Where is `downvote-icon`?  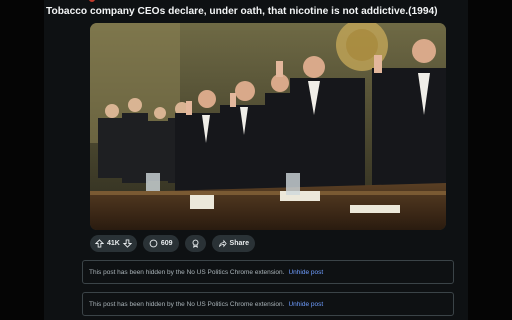
downvote-icon is located at coordinates (127, 243).